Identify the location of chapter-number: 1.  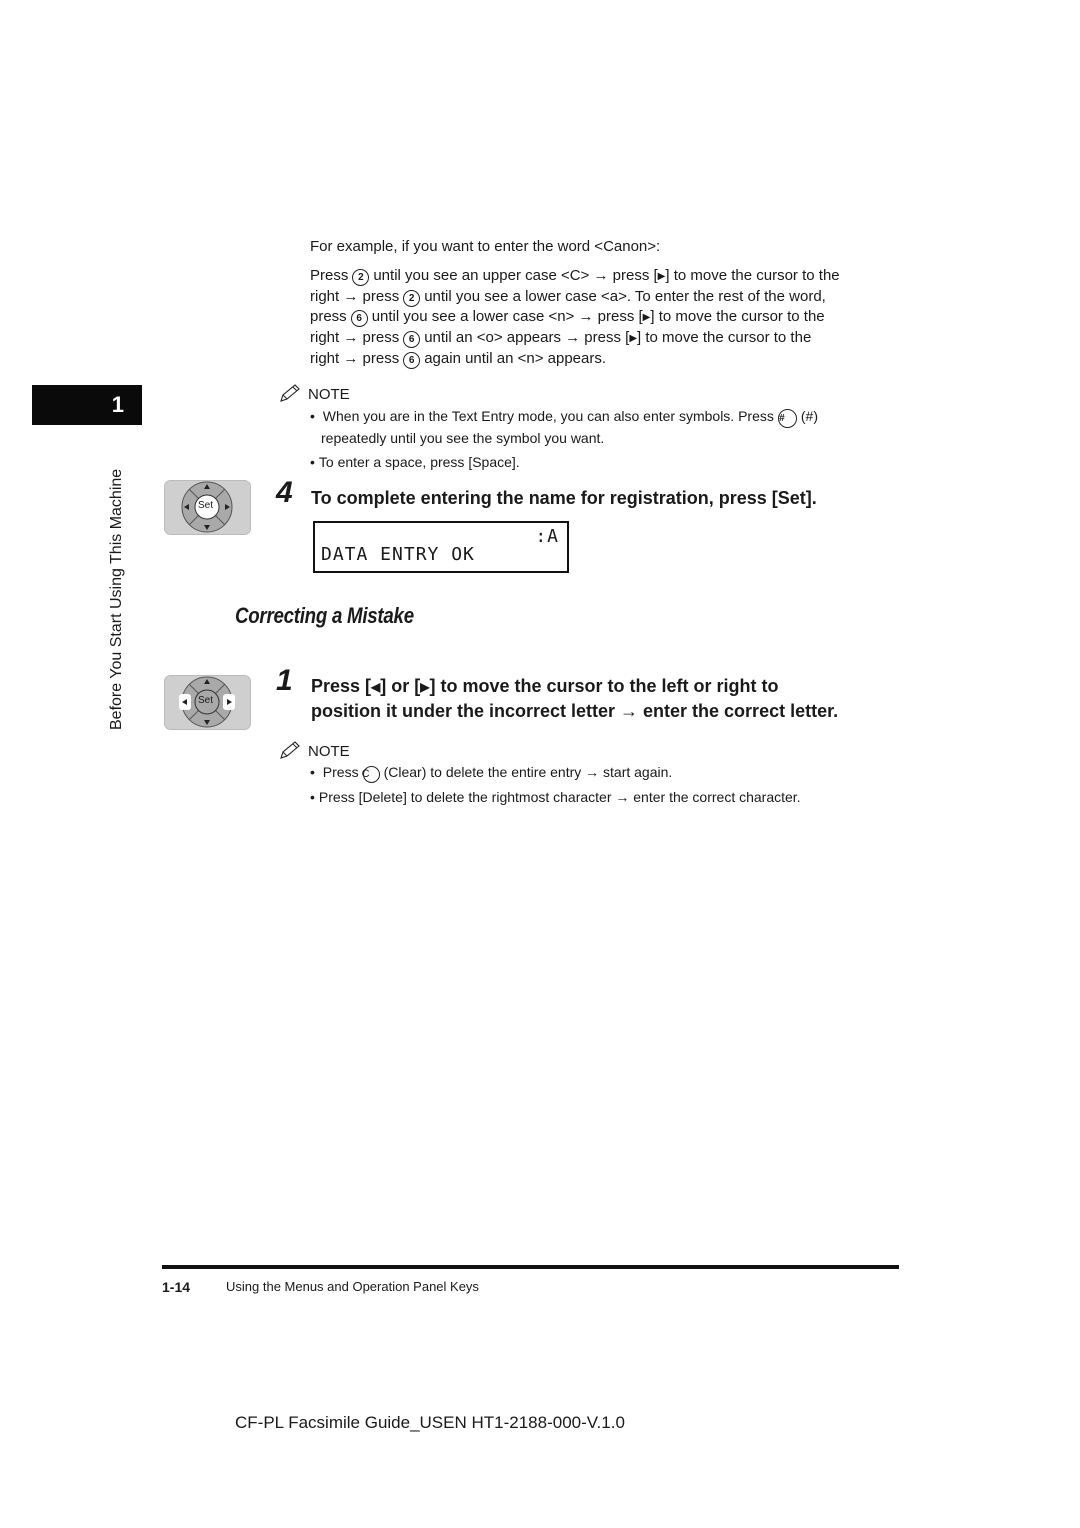
(117, 404).